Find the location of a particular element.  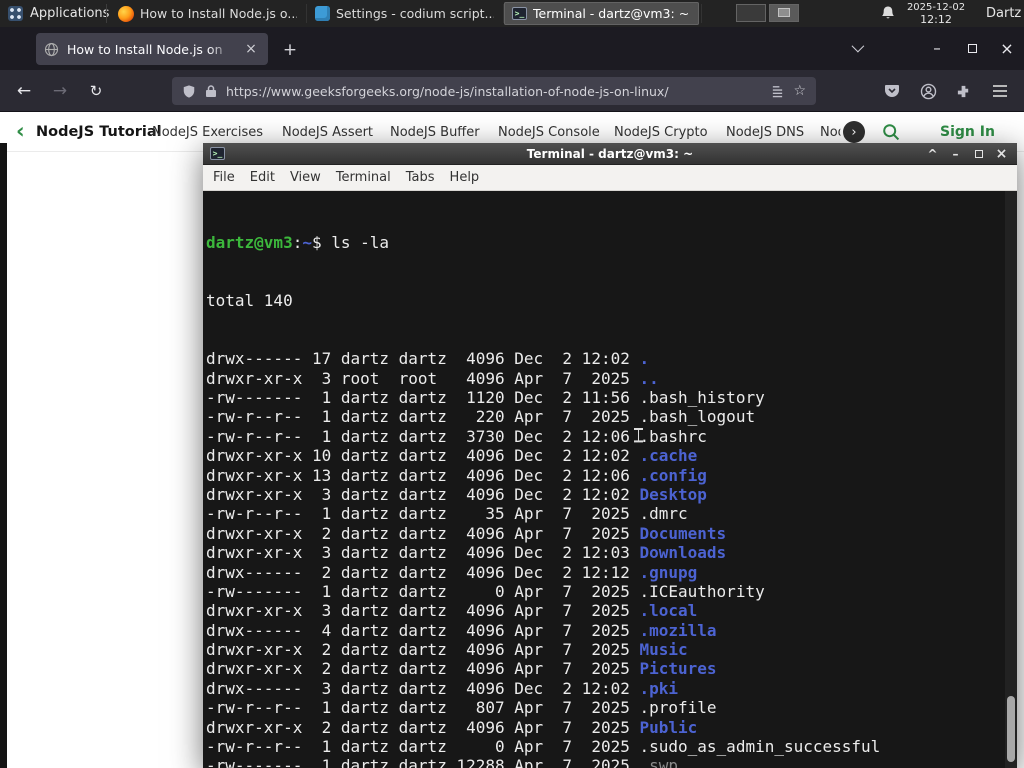

applications-menu-button: Applications is located at coordinates (59, 13).